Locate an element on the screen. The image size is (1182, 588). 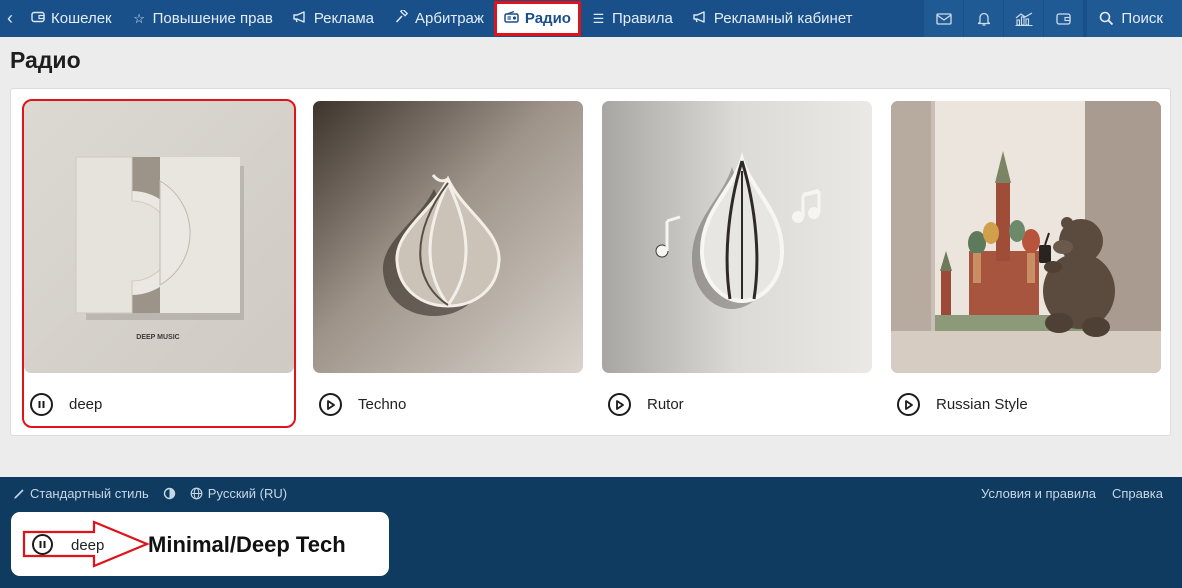
nav-item-ads: Реклама is located at coordinates (333, 18).